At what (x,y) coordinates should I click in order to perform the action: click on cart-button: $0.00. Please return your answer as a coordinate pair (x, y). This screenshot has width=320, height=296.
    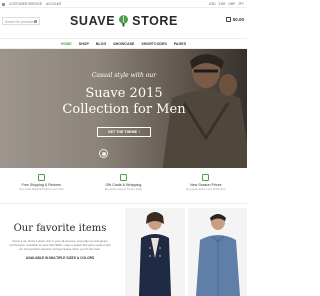
    Looking at the image, I should click on (234, 19).